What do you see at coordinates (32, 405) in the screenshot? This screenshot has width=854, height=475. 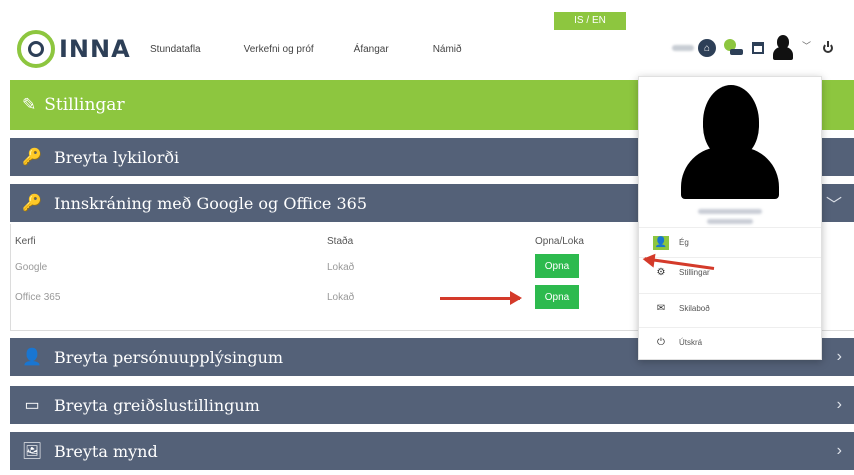 I see `credit-card-icon: ▭` at bounding box center [32, 405].